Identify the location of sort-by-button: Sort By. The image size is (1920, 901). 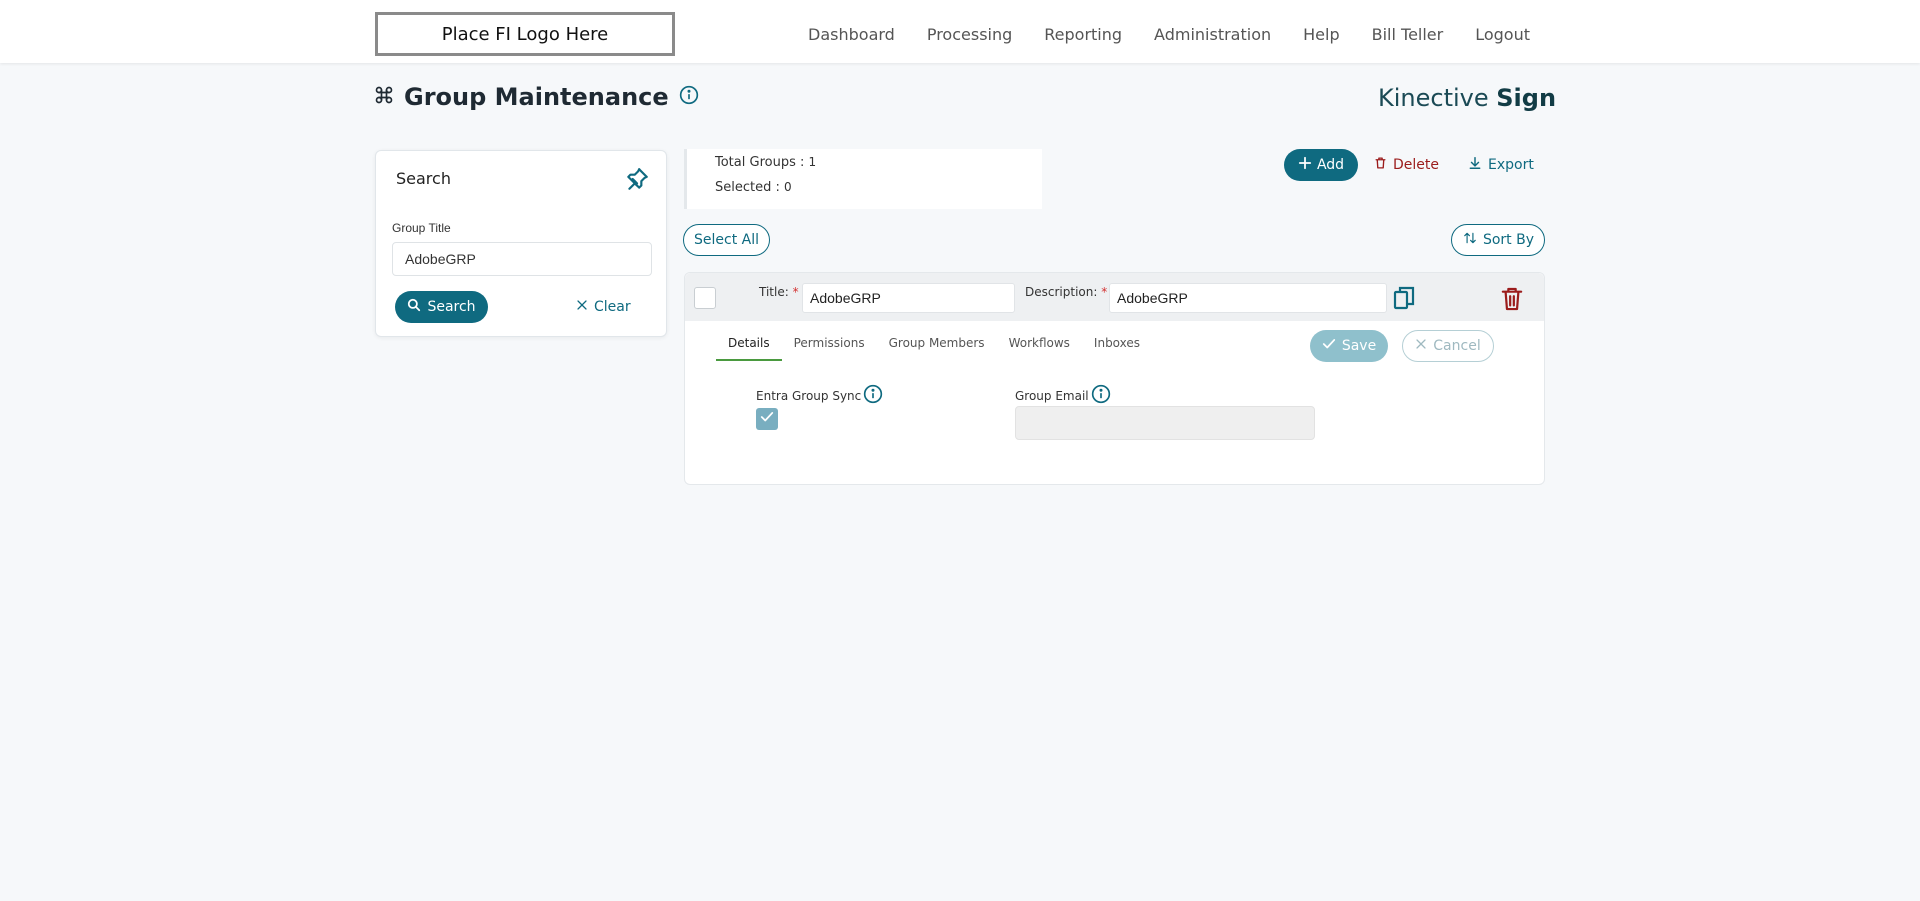
(1498, 240).